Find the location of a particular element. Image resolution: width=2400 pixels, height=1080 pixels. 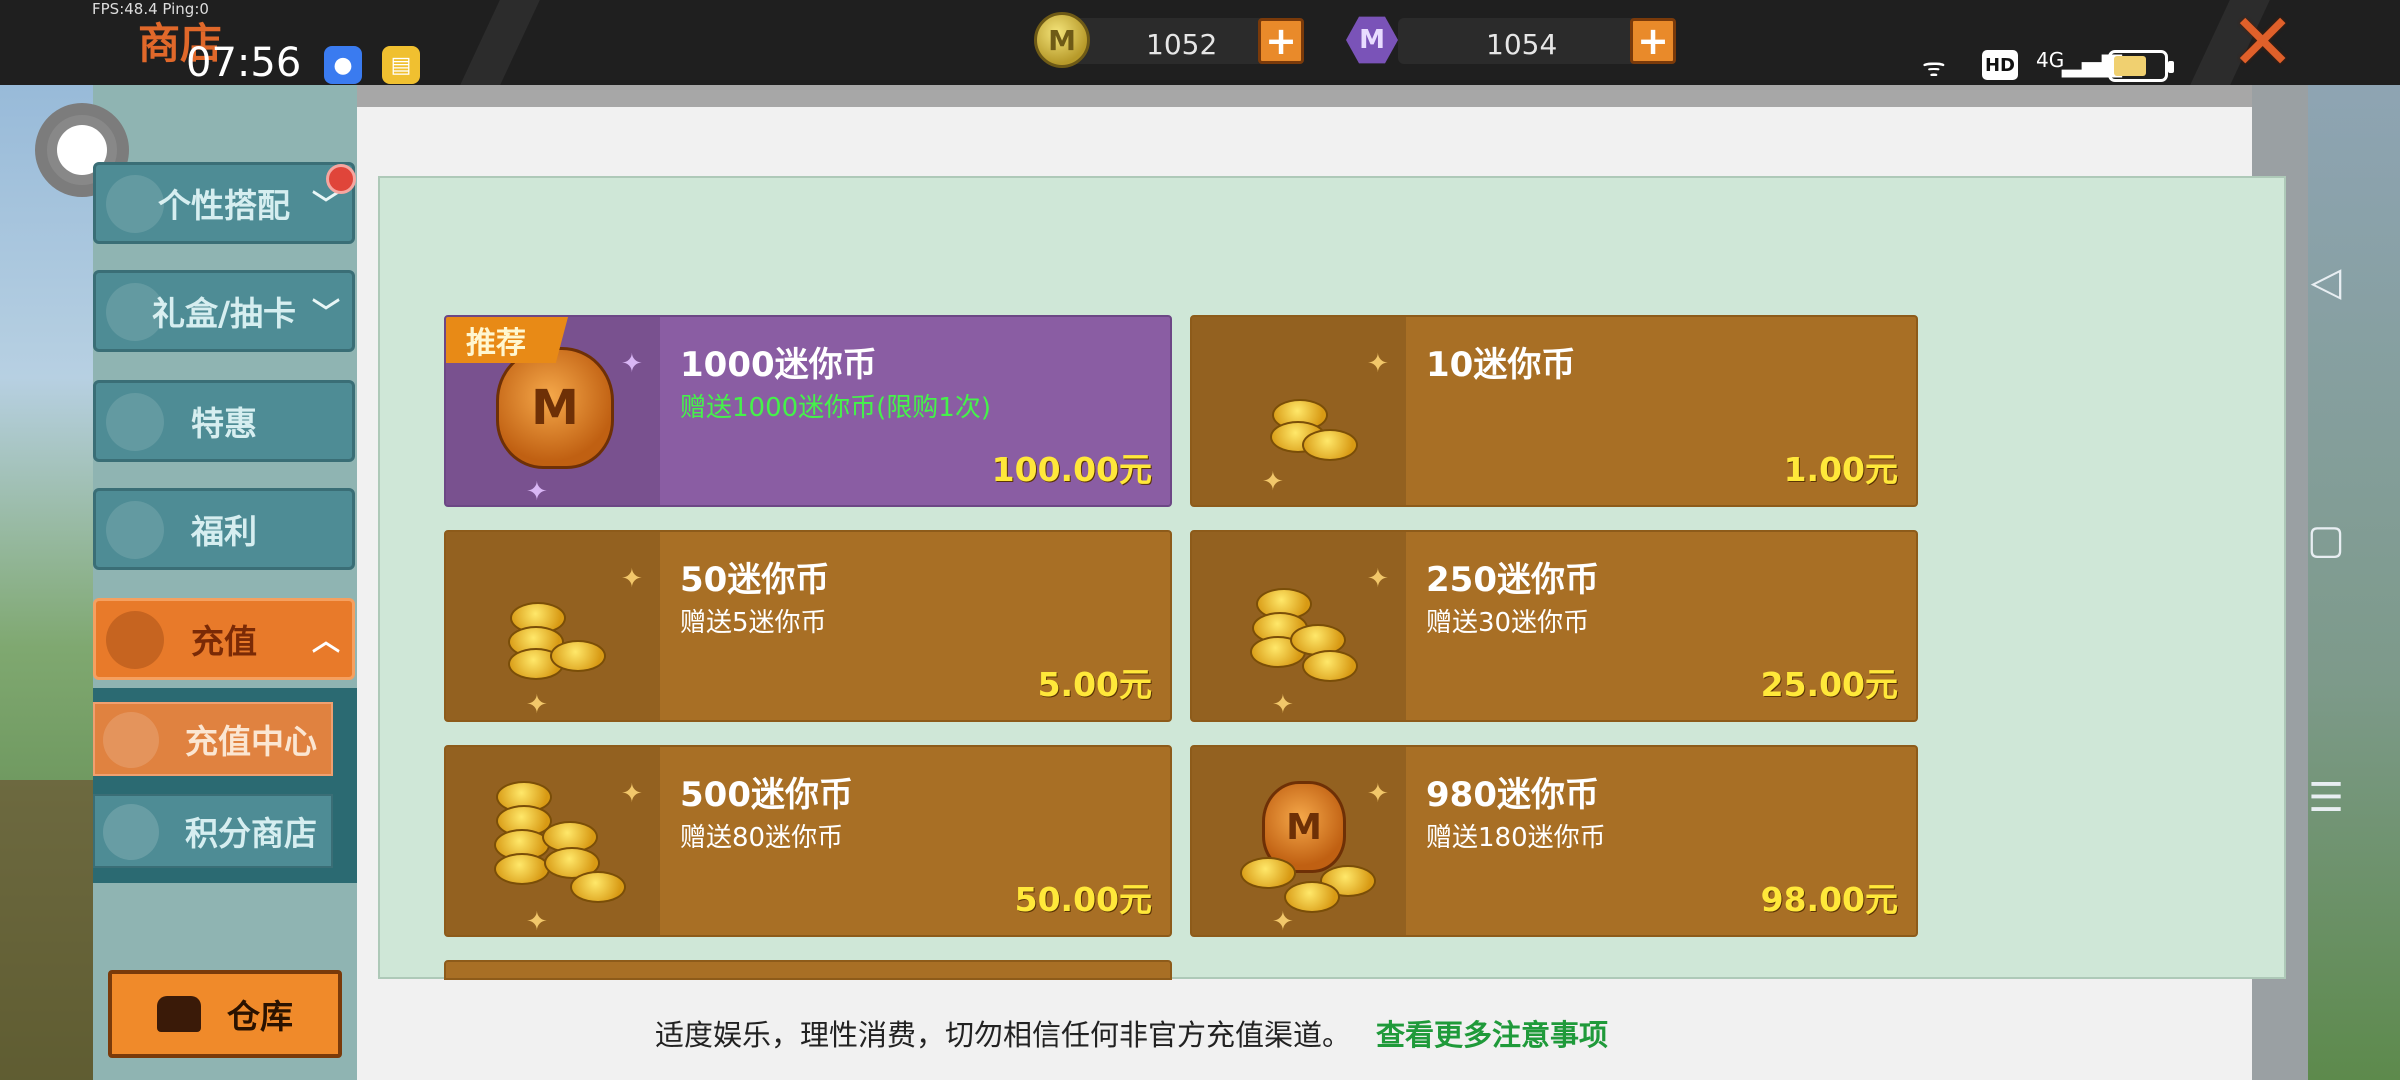

mini-coin-value: 1052 is located at coordinates (1182, 44).